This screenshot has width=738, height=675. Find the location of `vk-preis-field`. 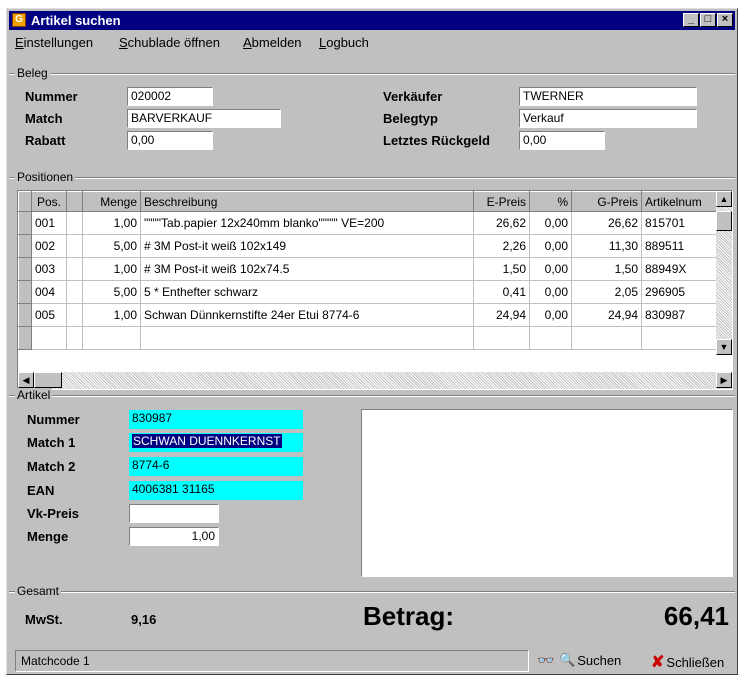

vk-preis-field is located at coordinates (174, 513).